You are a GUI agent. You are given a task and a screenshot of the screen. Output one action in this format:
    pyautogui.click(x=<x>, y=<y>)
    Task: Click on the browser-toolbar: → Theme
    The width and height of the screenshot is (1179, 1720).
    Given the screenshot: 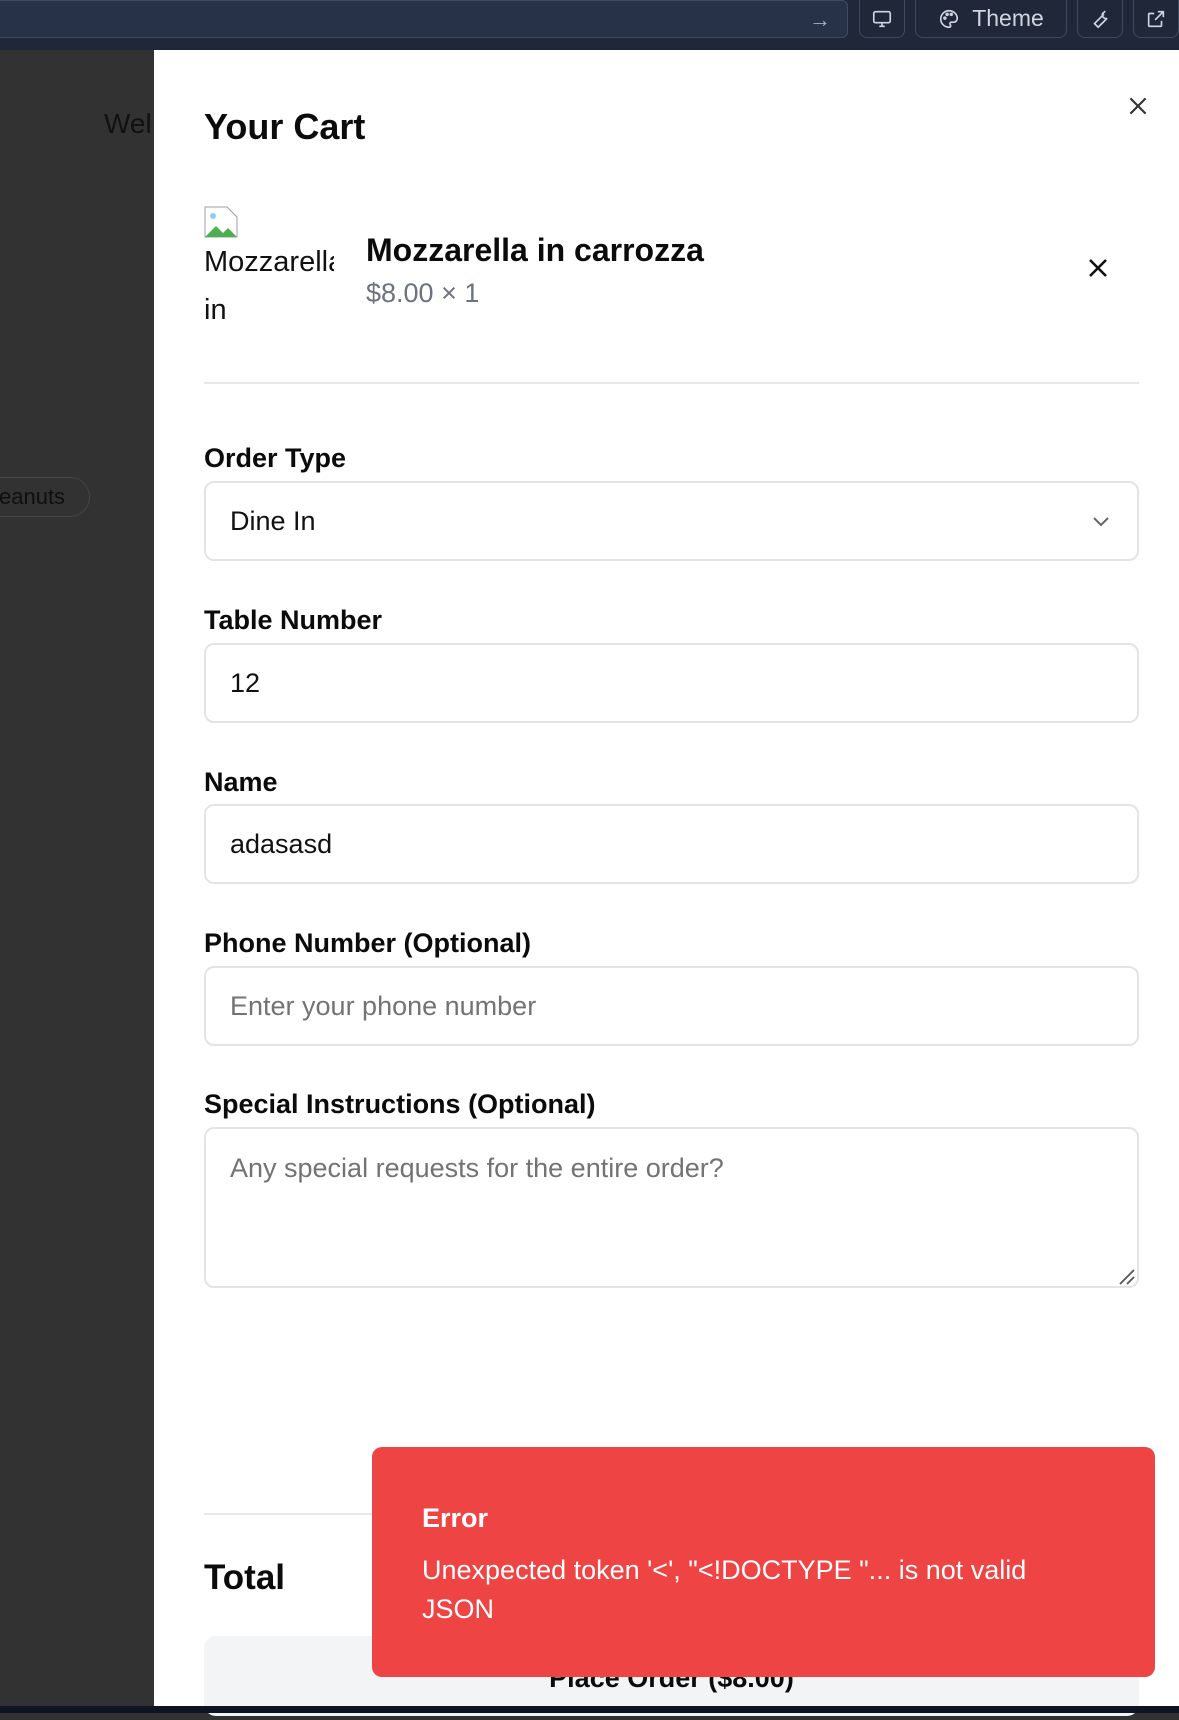 What is the action you would take?
    pyautogui.click(x=589, y=25)
    